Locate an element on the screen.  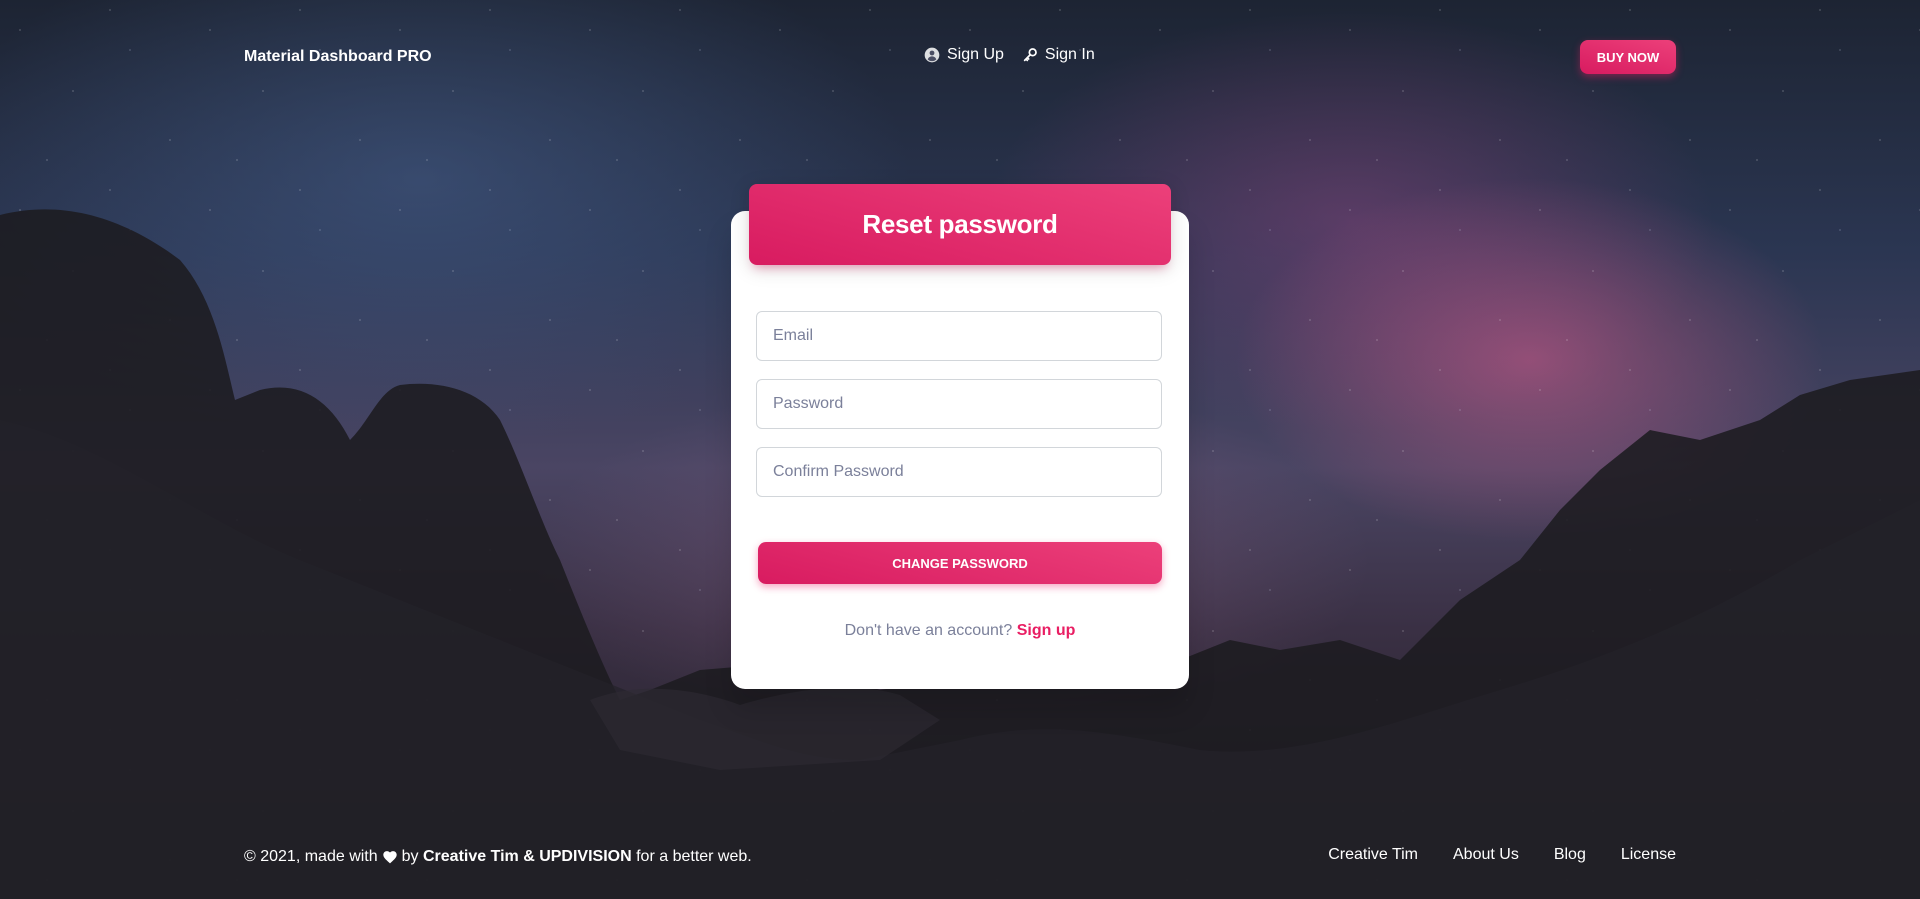
nav-link-label: Sign In is located at coordinates (1069, 54).